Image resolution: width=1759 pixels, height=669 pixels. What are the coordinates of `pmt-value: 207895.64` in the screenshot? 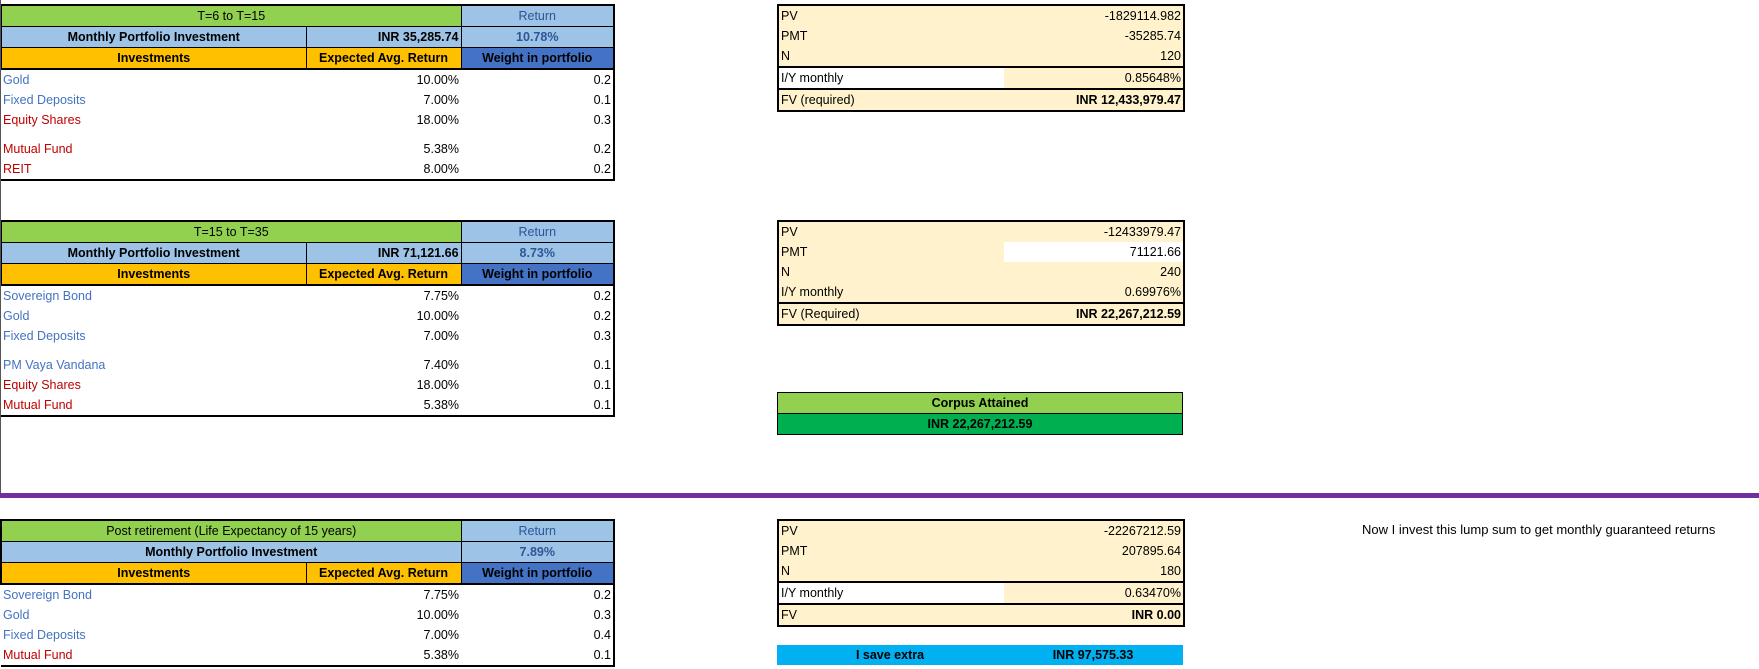 It's located at (1094, 551).